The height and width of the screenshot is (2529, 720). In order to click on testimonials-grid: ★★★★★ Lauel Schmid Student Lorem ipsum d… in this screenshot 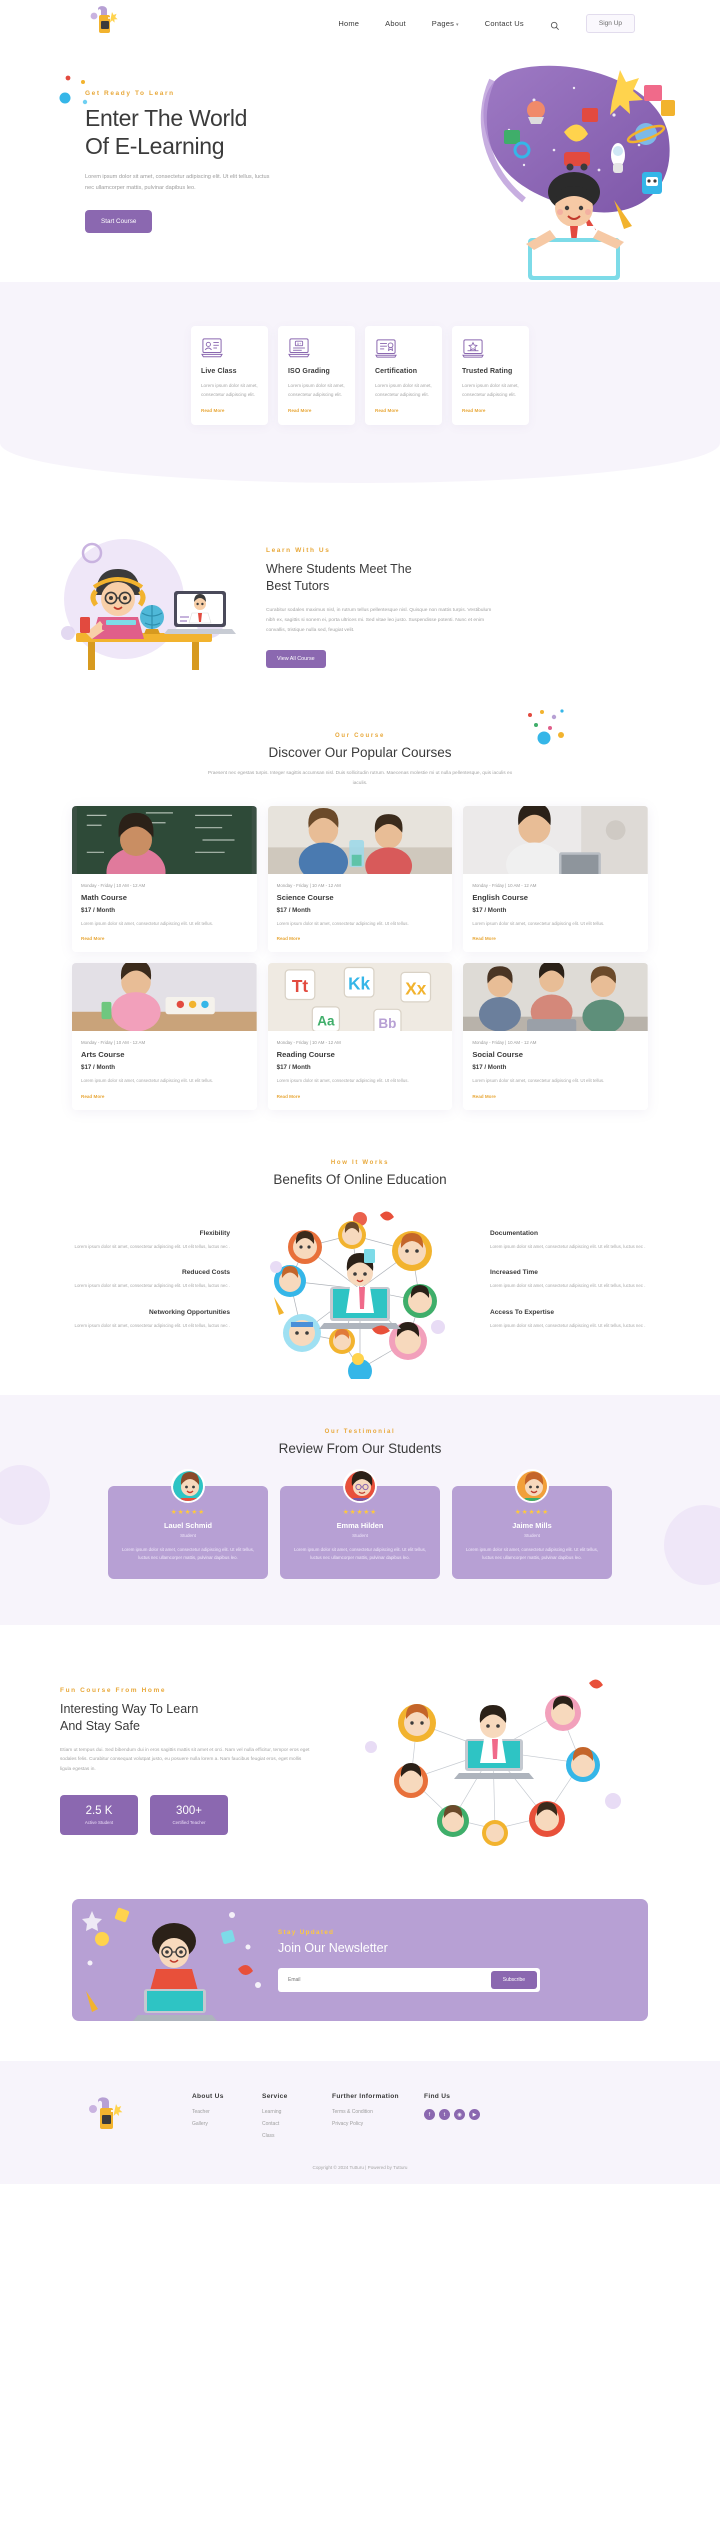, I will do `click(360, 1517)`.